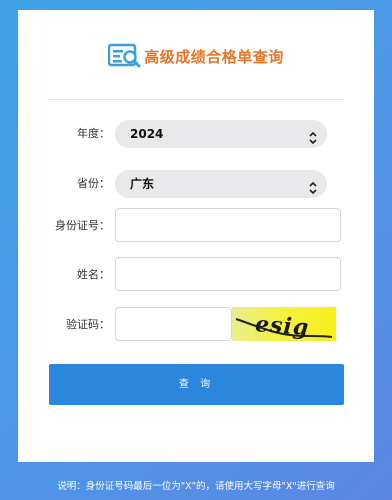  I want to click on year-select: 2024, so click(221, 134).